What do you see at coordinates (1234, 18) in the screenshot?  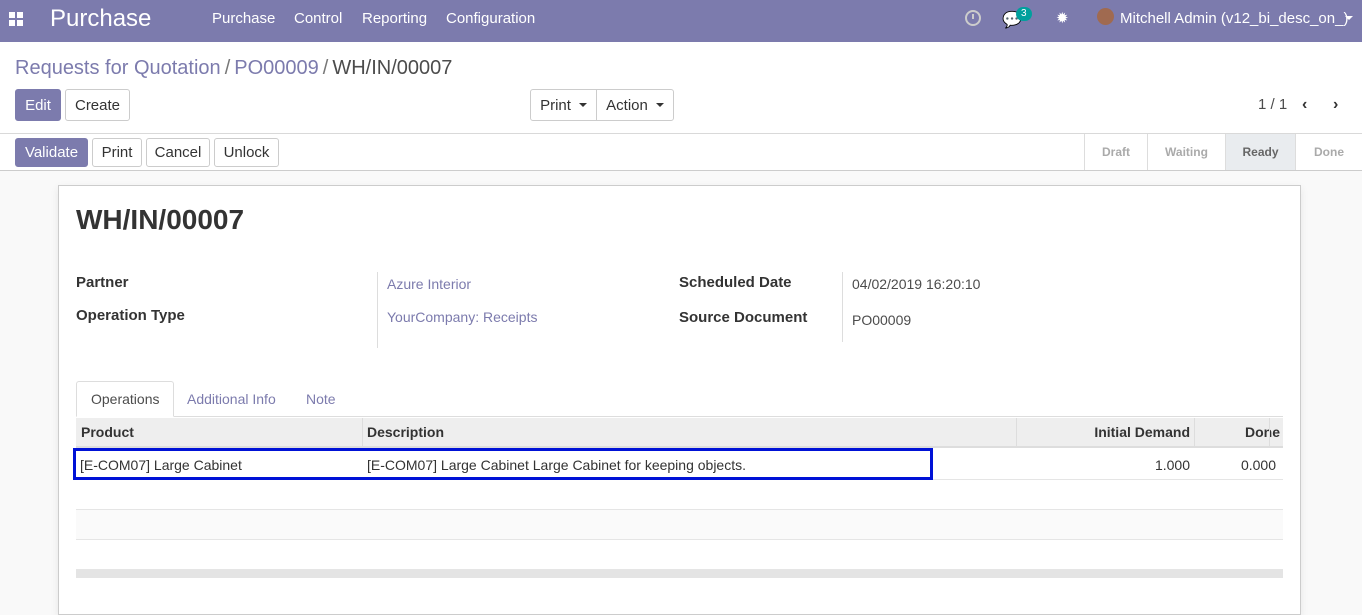 I see `user-menu: Mitchell Admin (v12_bi_desc_on_)` at bounding box center [1234, 18].